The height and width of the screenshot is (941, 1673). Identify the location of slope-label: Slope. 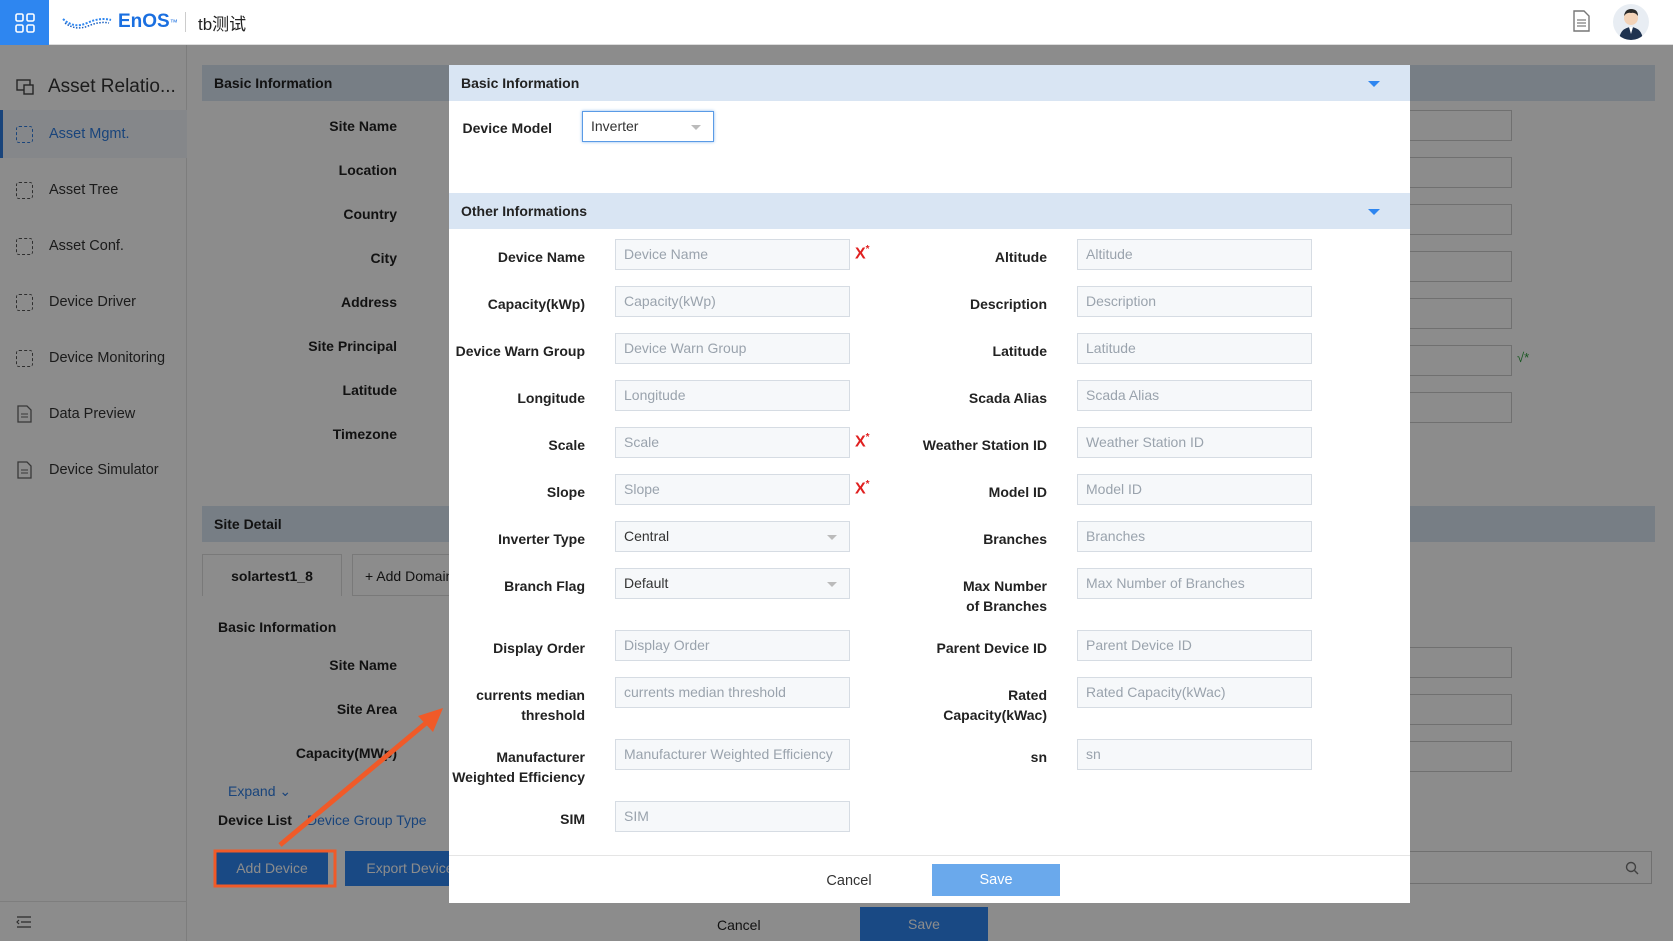
(565, 492).